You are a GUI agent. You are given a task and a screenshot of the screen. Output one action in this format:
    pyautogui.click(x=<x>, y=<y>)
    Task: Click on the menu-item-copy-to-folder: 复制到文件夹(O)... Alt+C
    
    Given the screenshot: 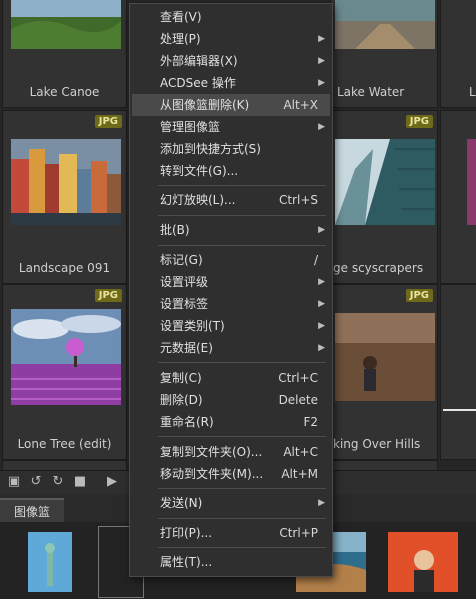 What is the action you would take?
    pyautogui.click(x=231, y=452)
    